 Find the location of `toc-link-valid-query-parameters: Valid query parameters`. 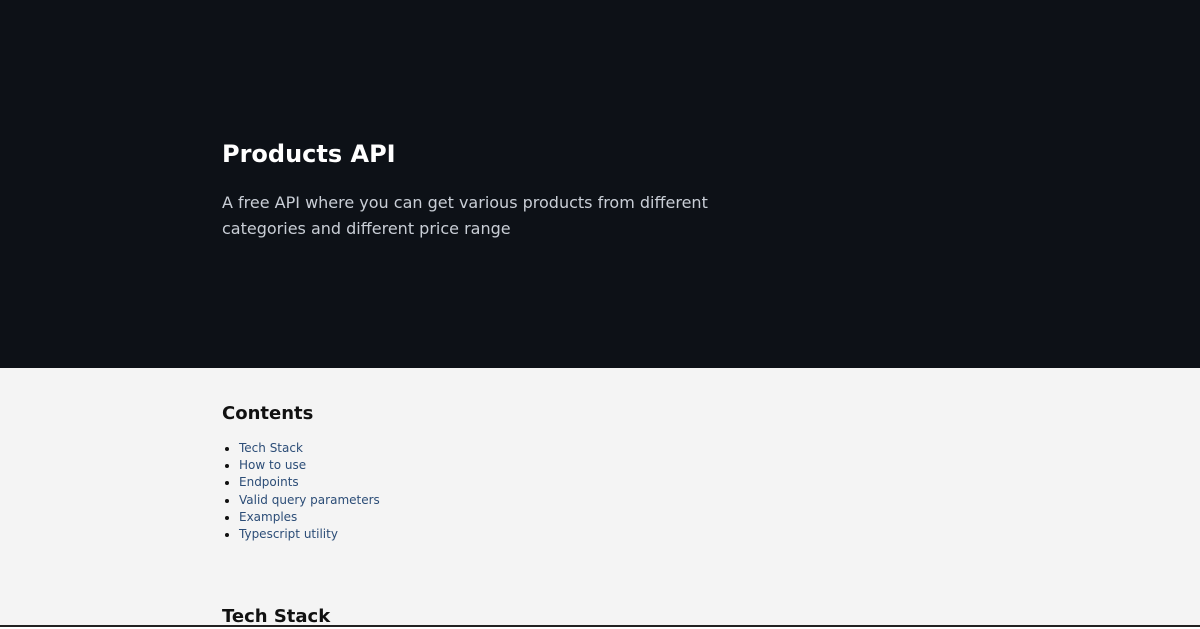

toc-link-valid-query-parameters: Valid query parameters is located at coordinates (309, 500).